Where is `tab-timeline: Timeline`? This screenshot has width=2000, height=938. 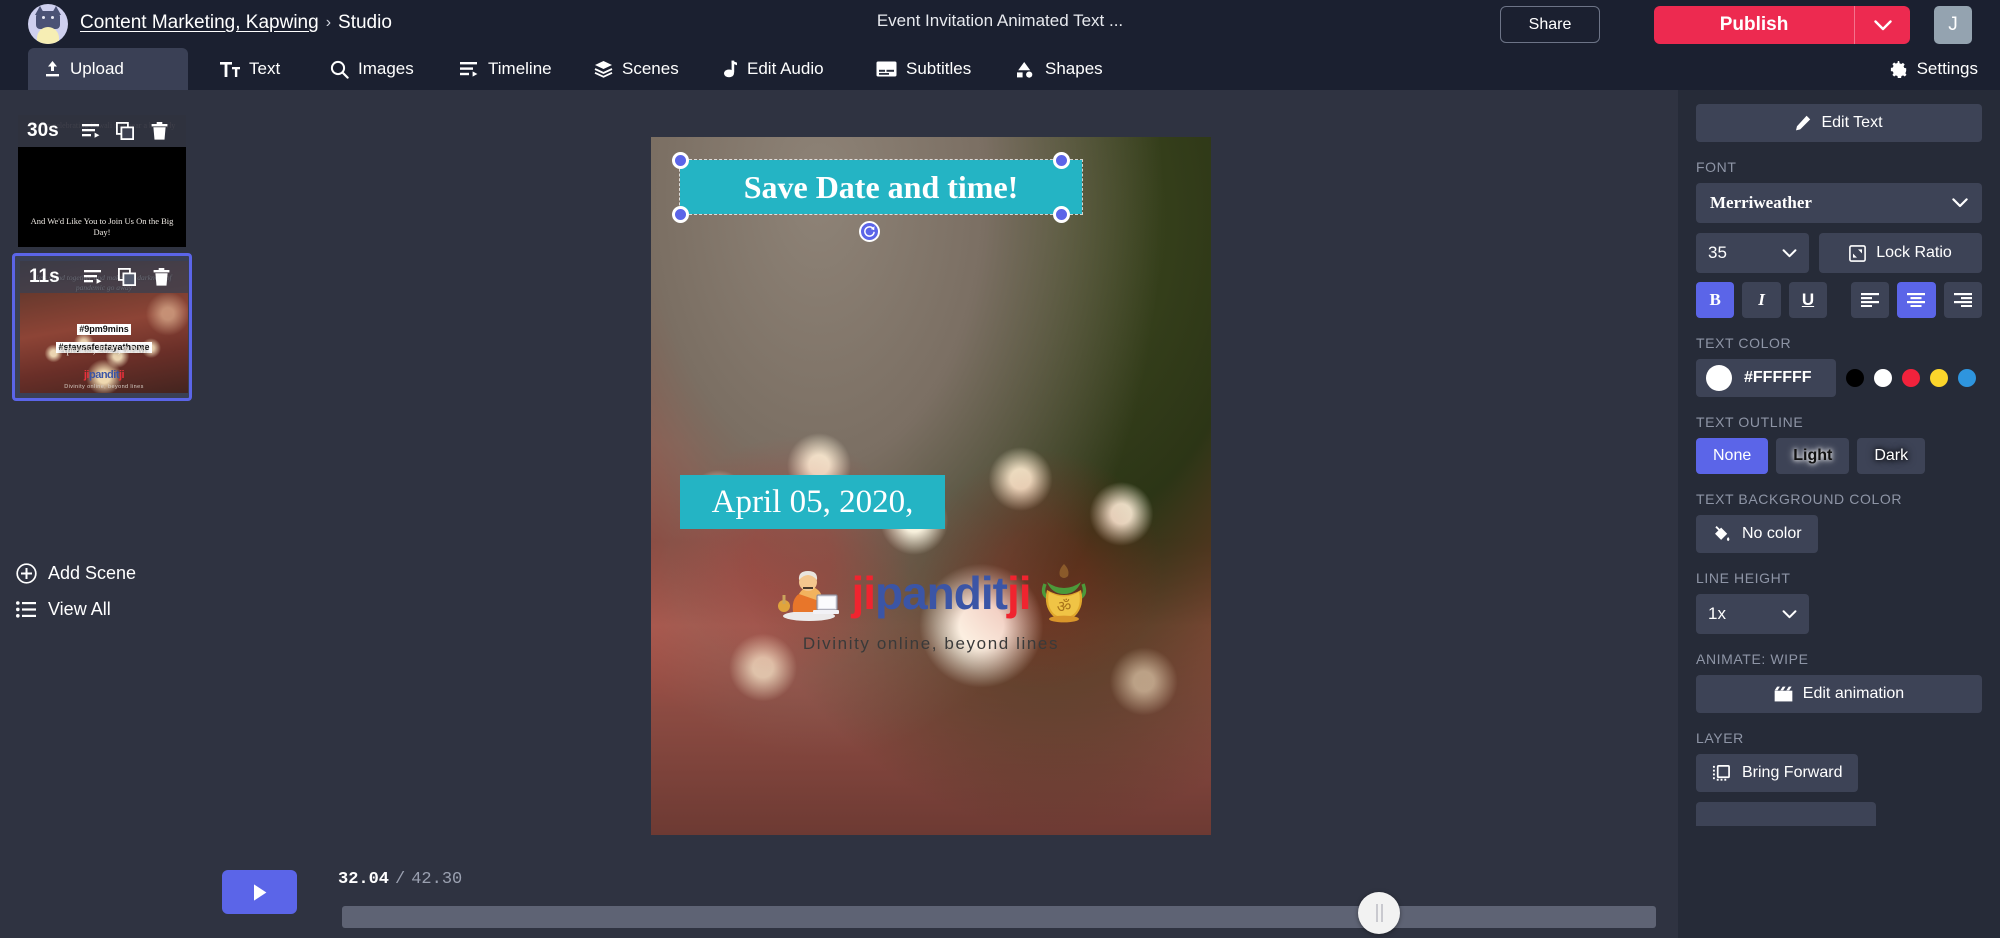 tab-timeline: Timeline is located at coordinates (506, 69).